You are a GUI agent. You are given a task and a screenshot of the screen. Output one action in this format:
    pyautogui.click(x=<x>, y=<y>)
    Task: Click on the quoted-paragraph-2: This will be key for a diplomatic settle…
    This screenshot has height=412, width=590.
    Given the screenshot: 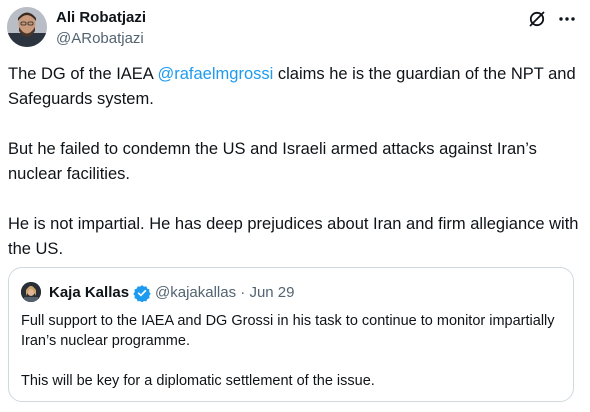 What is the action you would take?
    pyautogui.click(x=198, y=381)
    